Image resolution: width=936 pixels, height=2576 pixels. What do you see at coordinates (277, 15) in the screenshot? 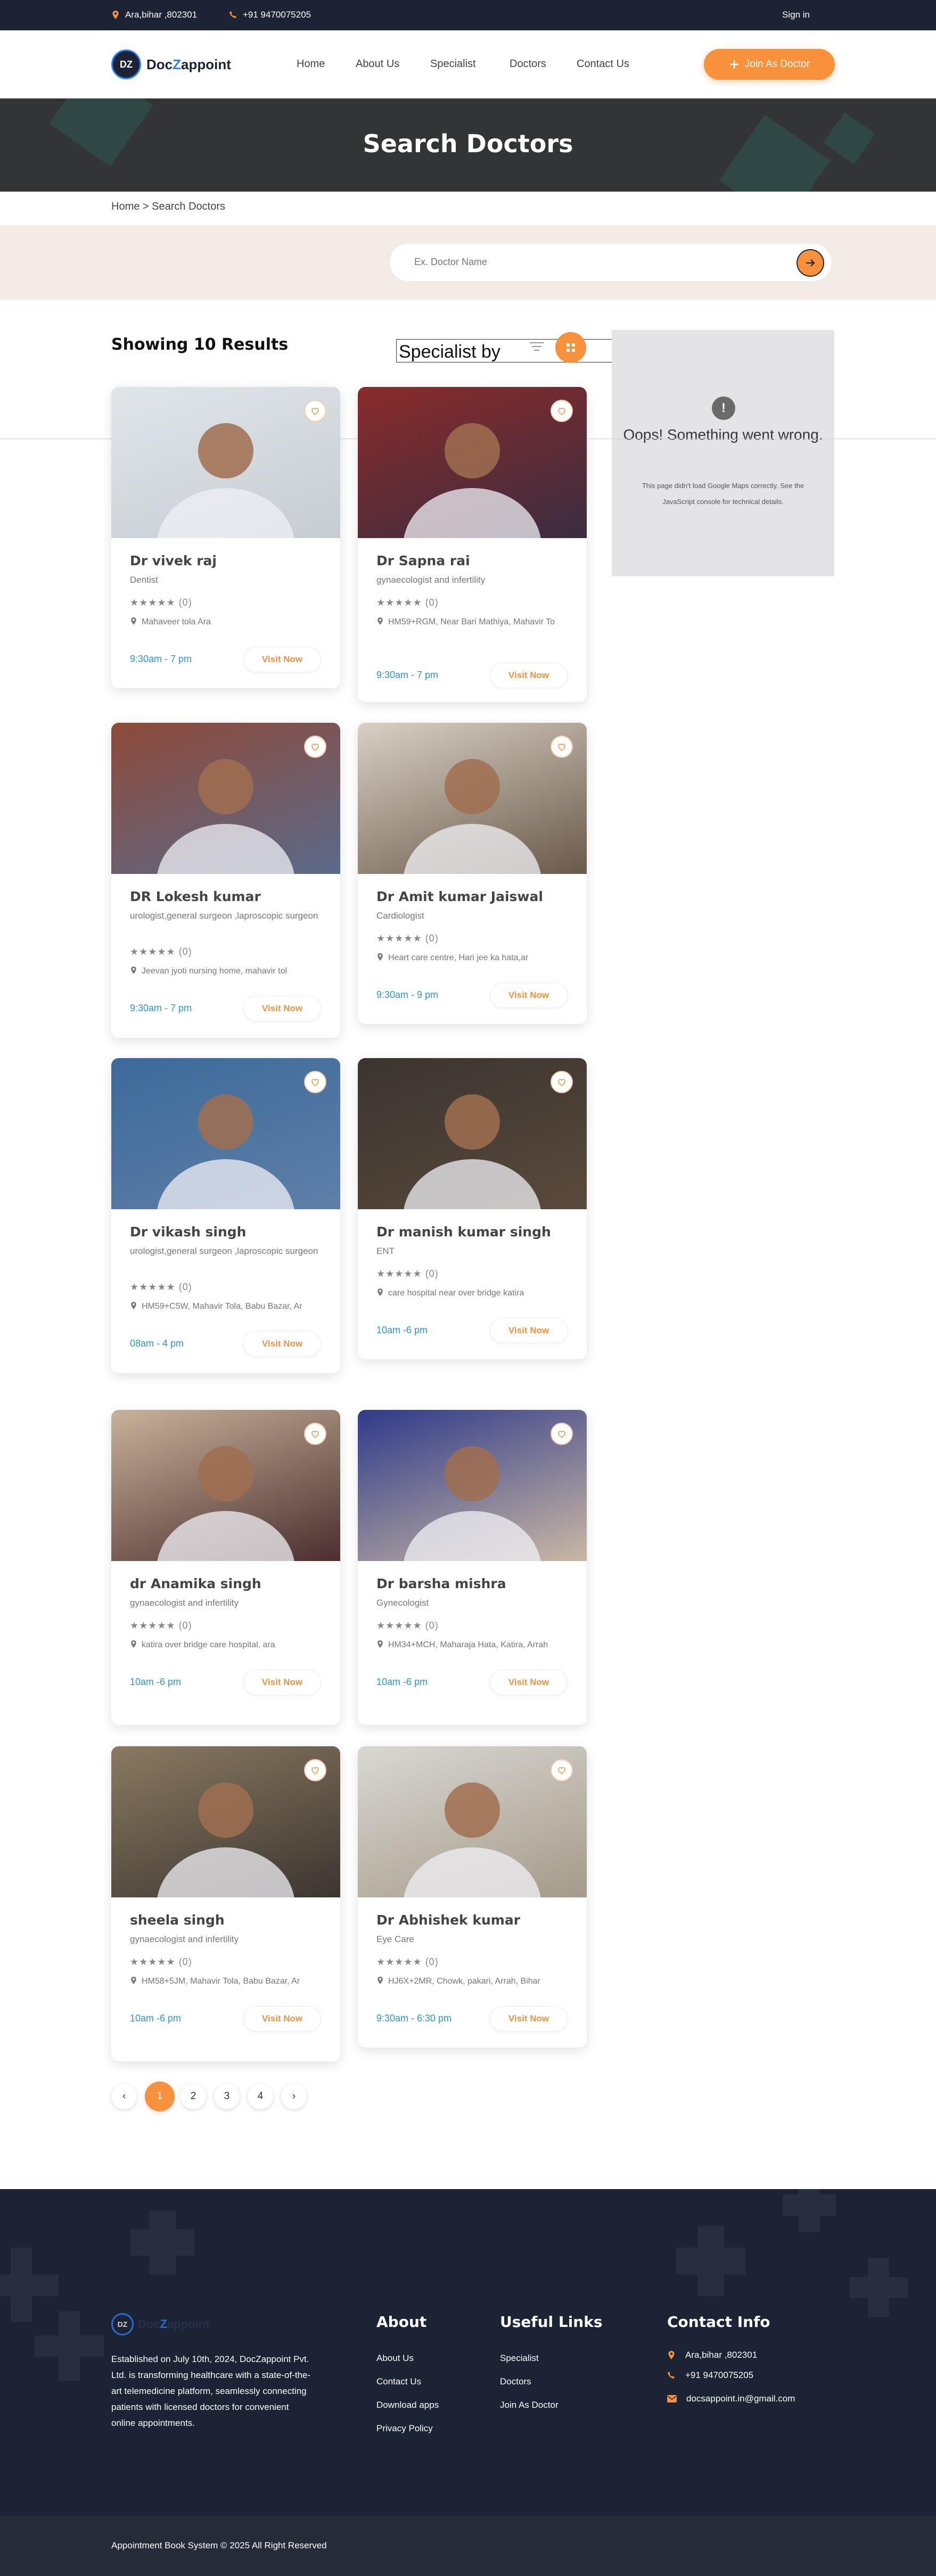
I see `topbar-phone-text: +91 9470075205` at bounding box center [277, 15].